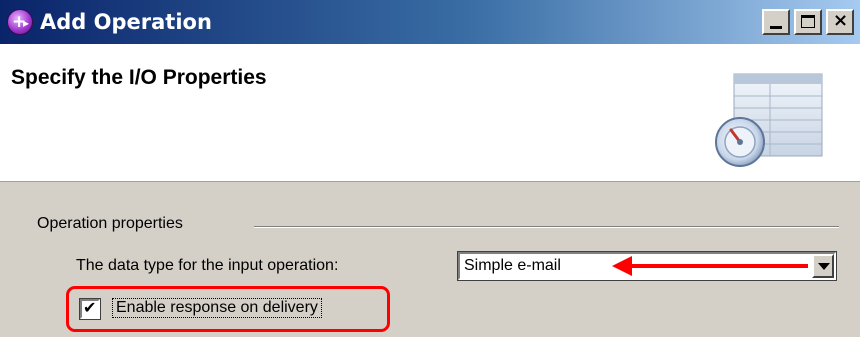  What do you see at coordinates (776, 22) in the screenshot?
I see `minimize-button` at bounding box center [776, 22].